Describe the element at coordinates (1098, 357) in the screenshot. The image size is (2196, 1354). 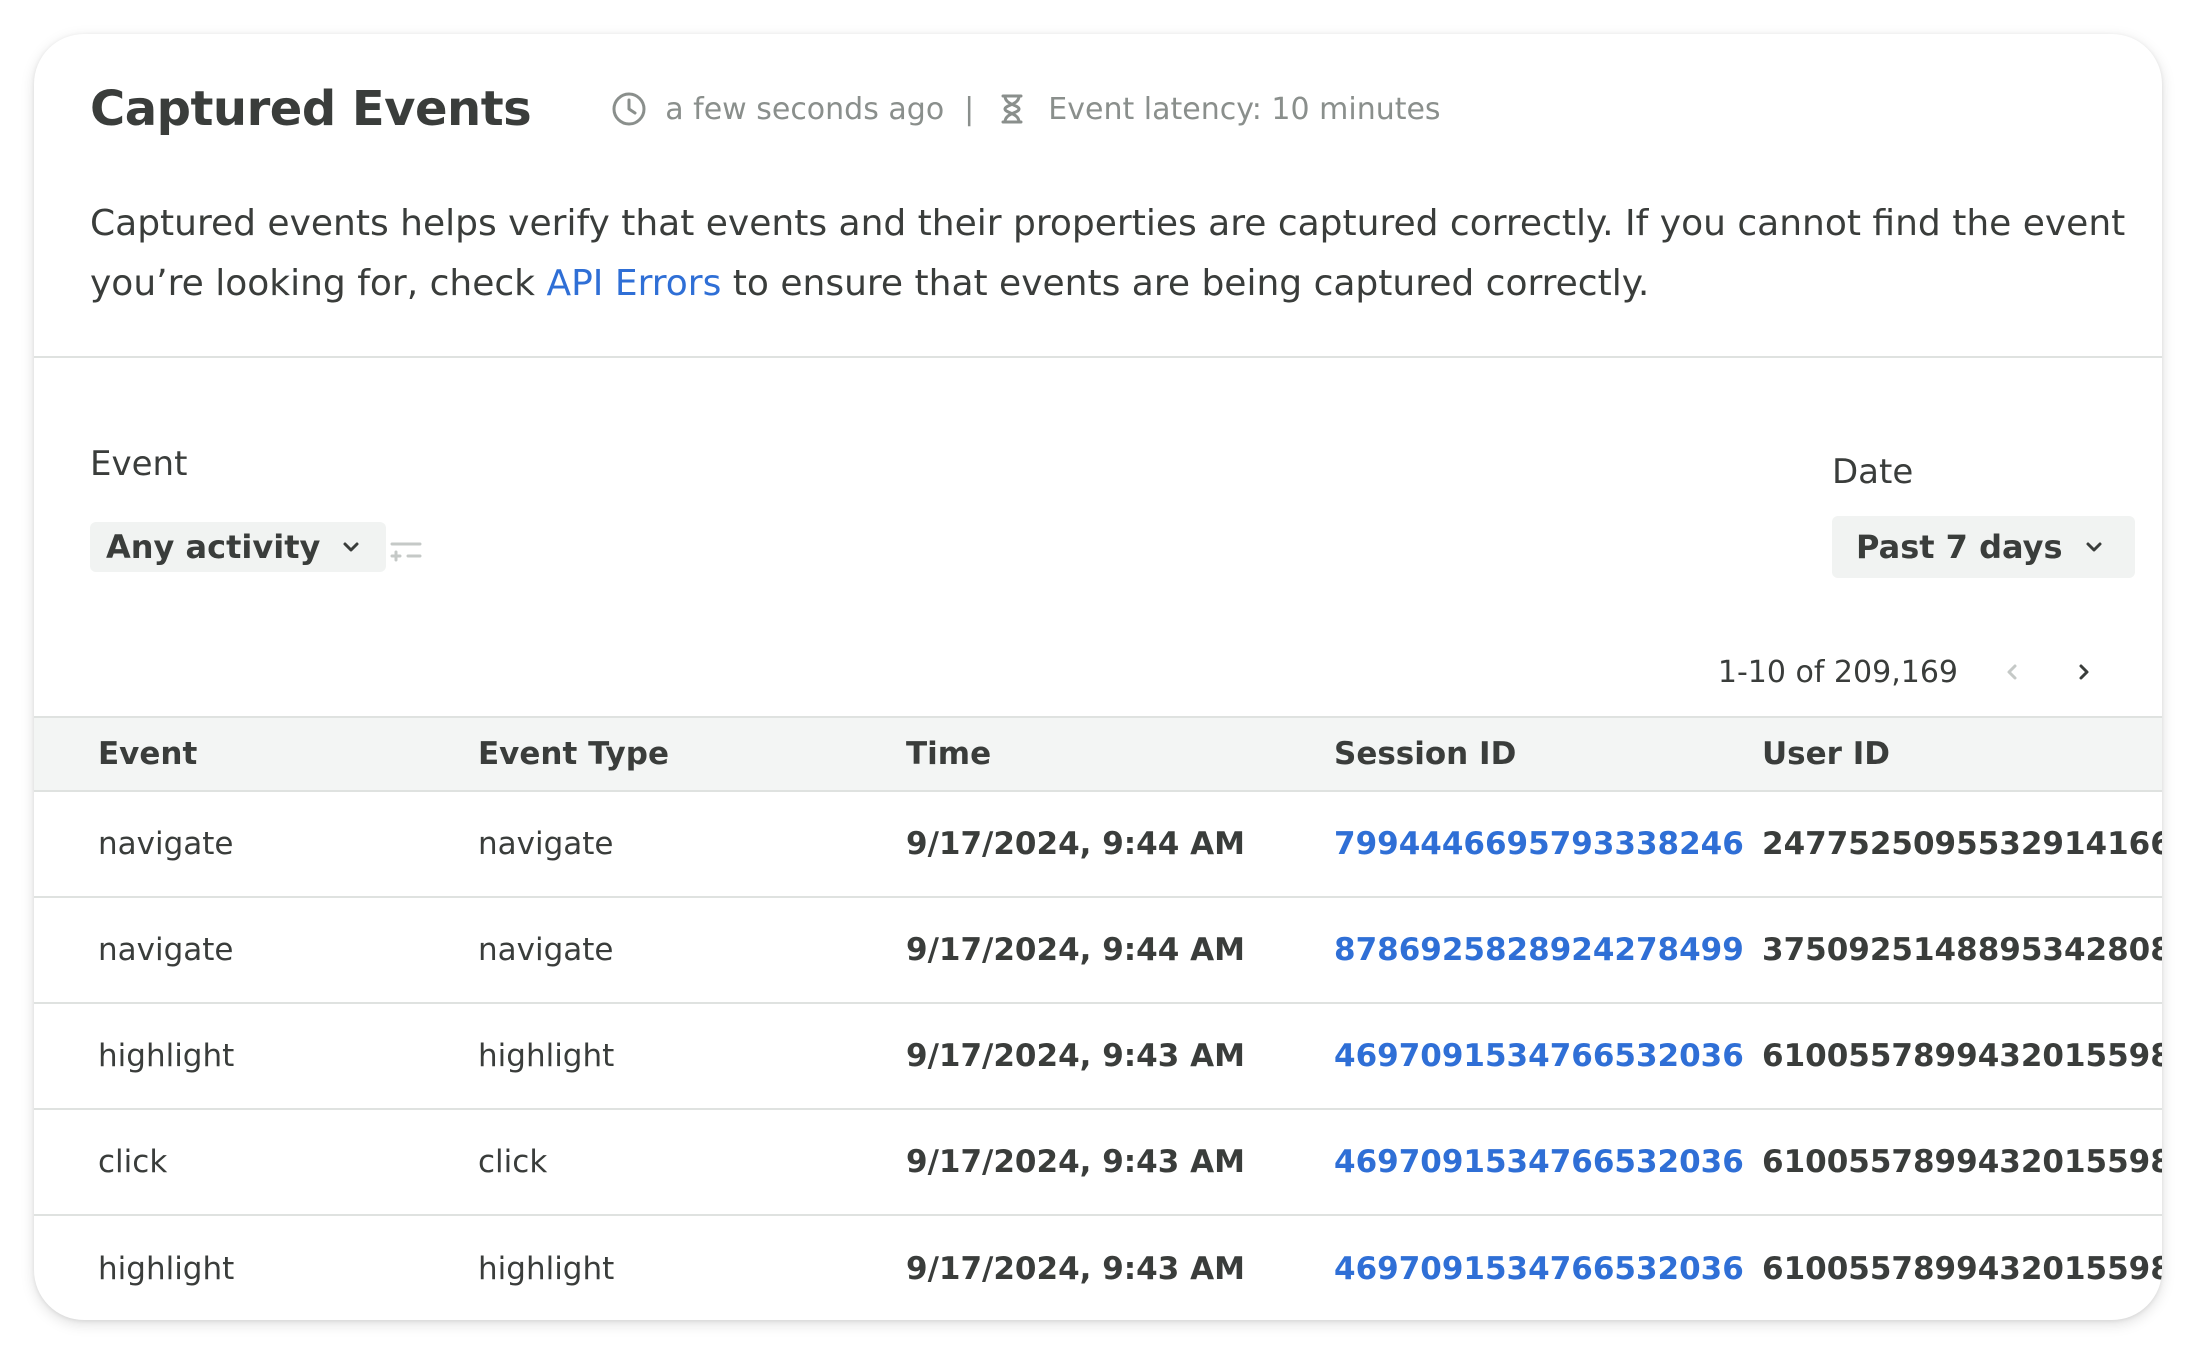
I see `header-divider` at that location.